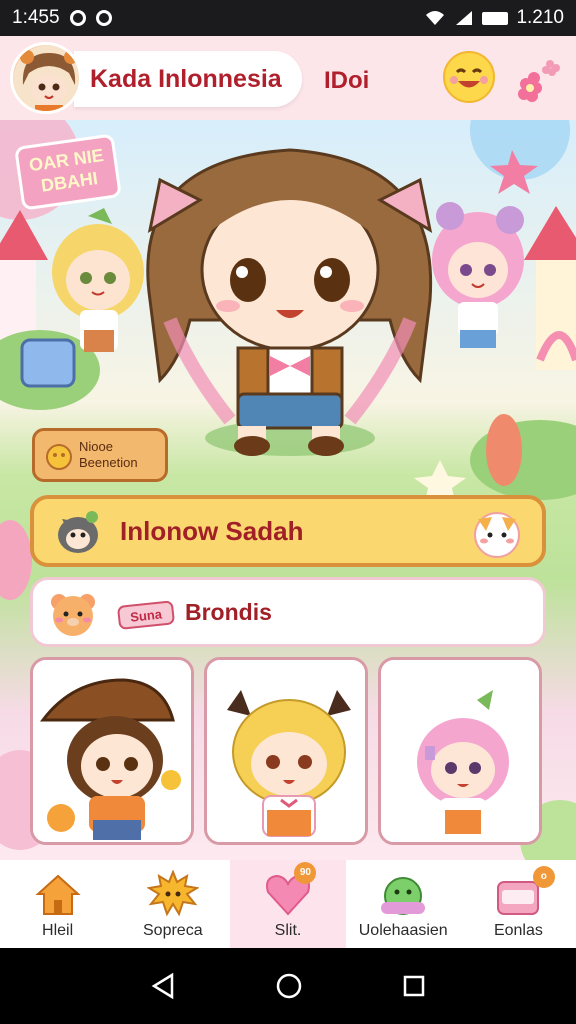 This screenshot has width=576, height=1024. What do you see at coordinates (347, 80) in the screenshot?
I see `header-badge: IDoi` at bounding box center [347, 80].